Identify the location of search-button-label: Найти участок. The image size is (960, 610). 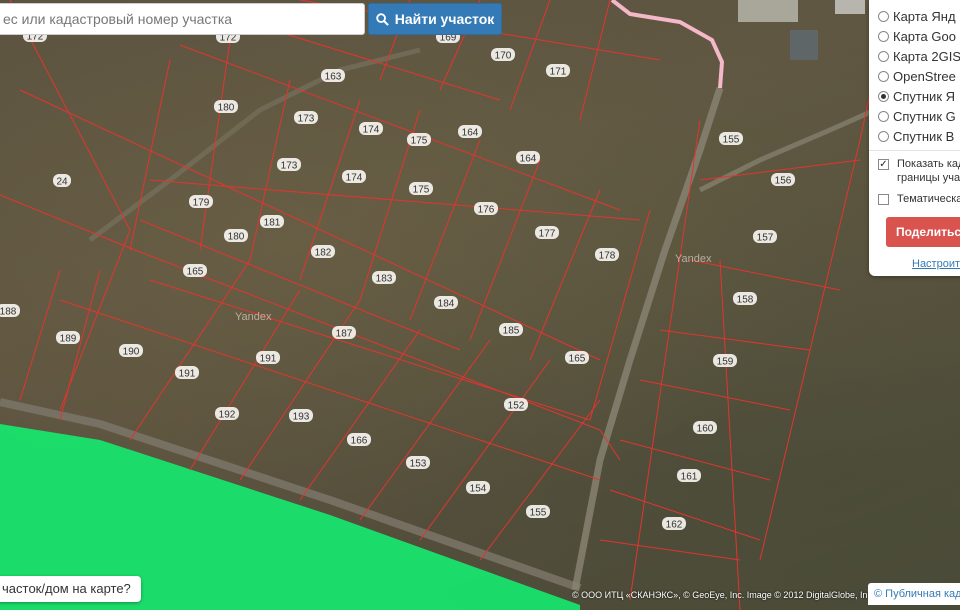
(444, 19).